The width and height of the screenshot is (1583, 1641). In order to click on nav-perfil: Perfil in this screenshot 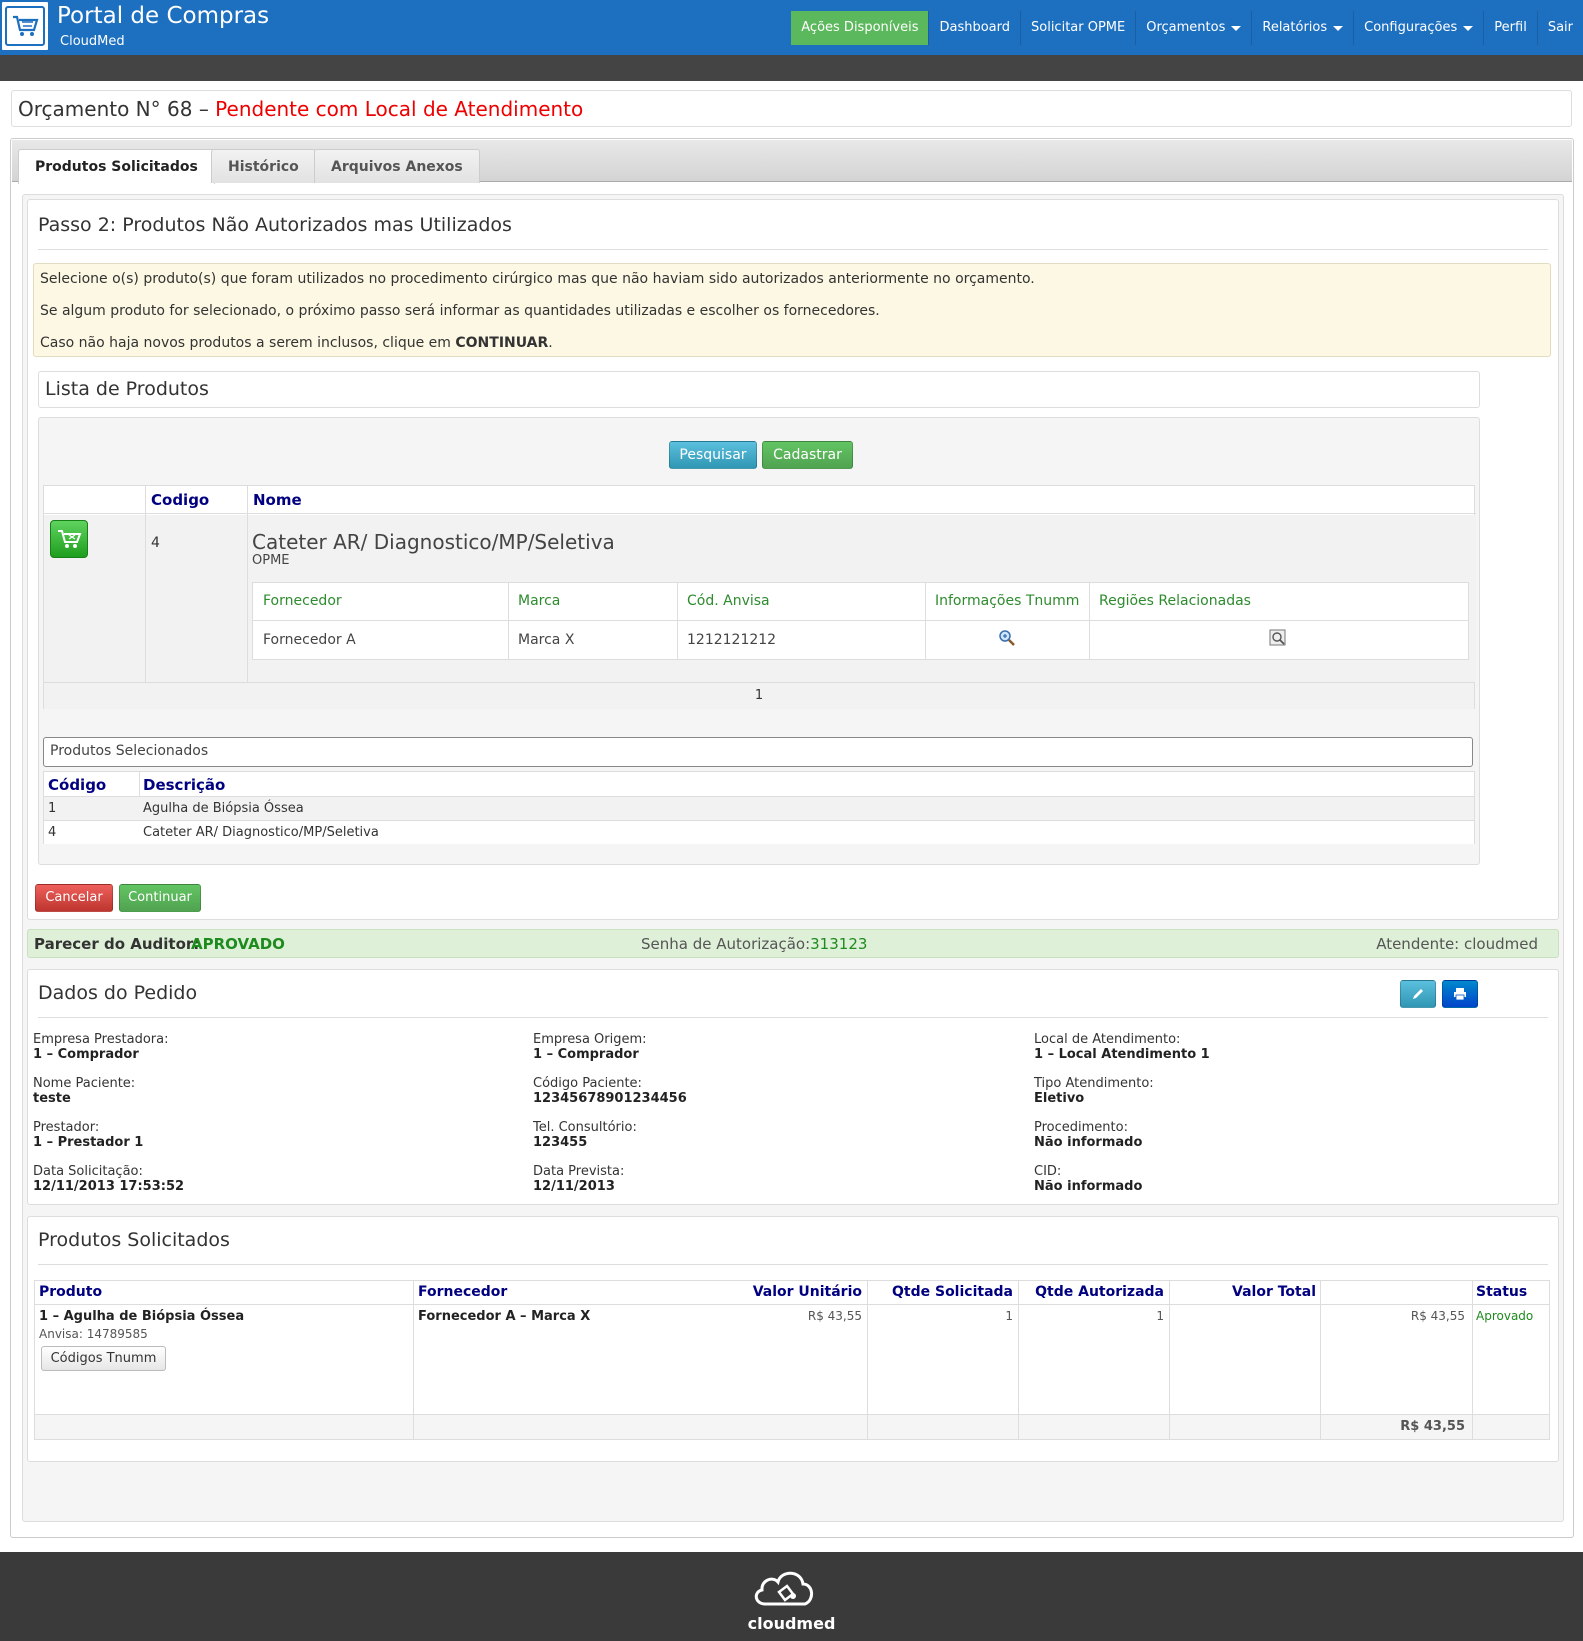, I will do `click(1510, 28)`.